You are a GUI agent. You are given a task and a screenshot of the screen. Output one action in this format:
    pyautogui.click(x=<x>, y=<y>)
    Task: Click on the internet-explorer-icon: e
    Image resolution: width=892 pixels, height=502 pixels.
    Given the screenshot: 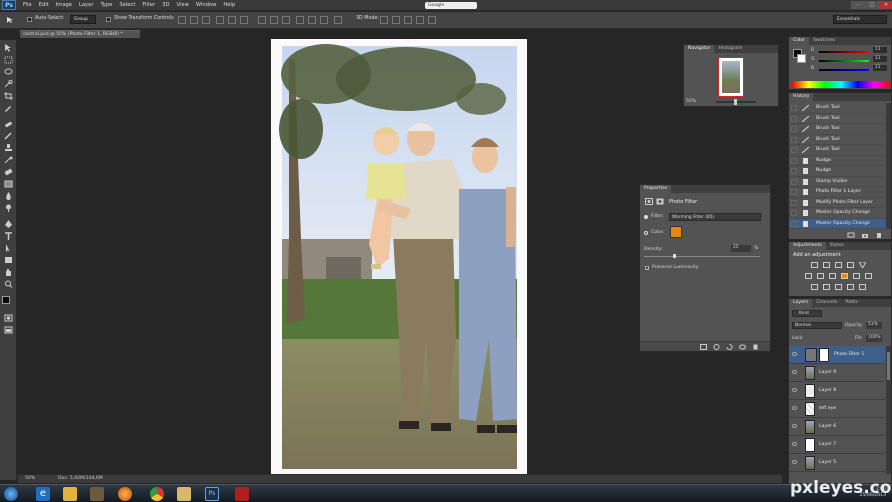 What is the action you would take?
    pyautogui.click(x=43, y=494)
    